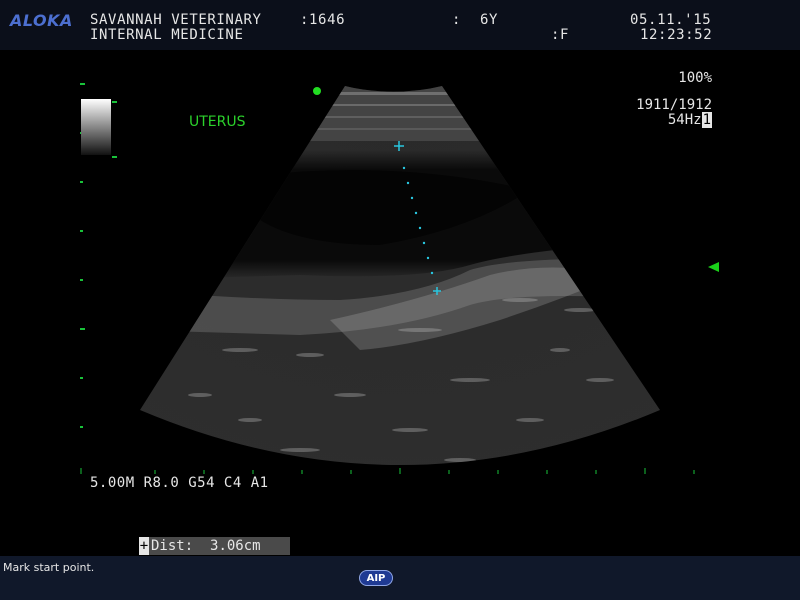  What do you see at coordinates (49, 567) in the screenshot?
I see `status-message: Mark start point.` at bounding box center [49, 567].